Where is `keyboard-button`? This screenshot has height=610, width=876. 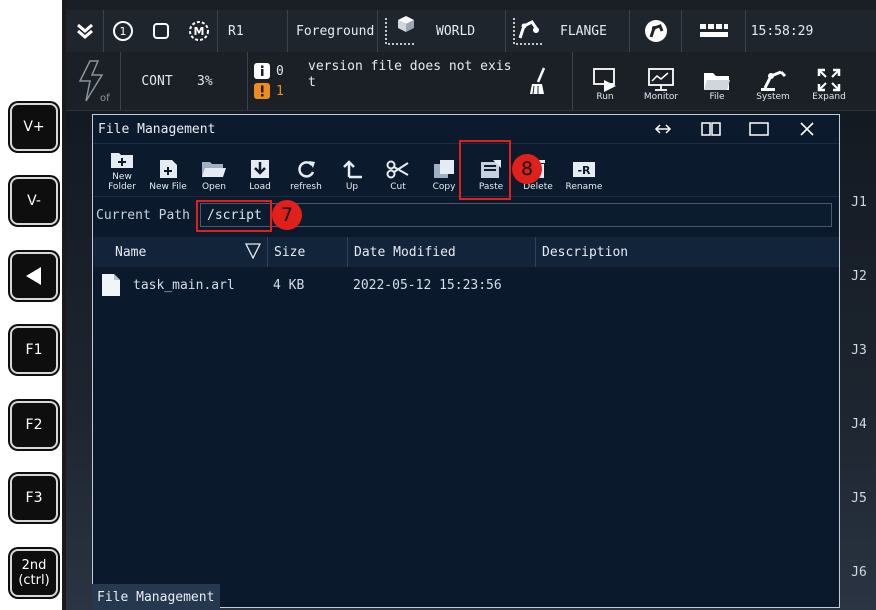
keyboard-button is located at coordinates (714, 31).